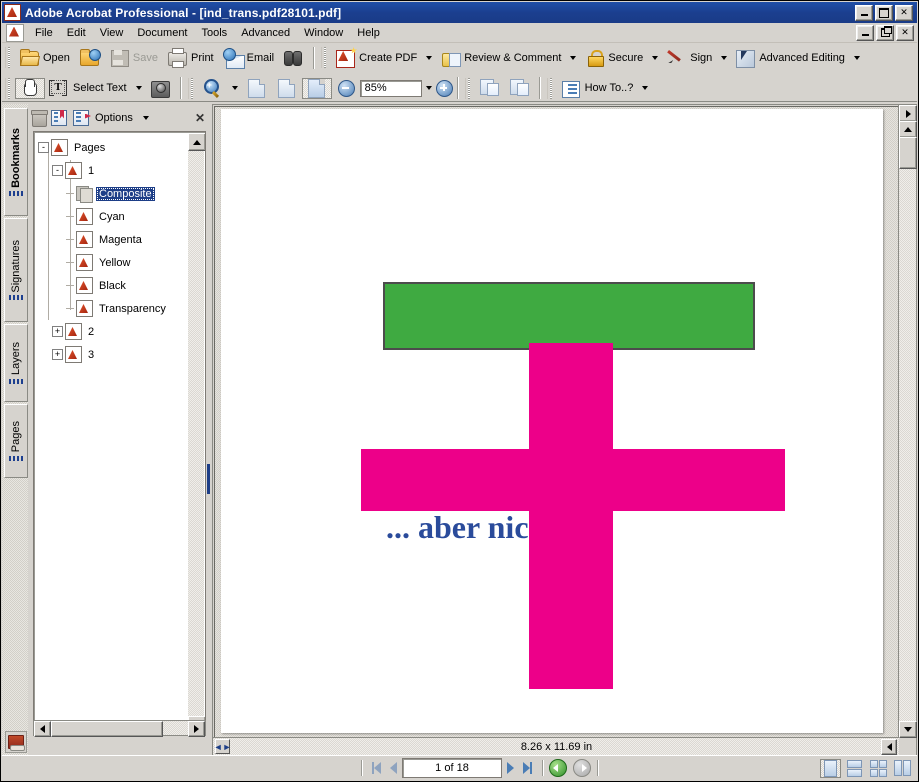 The image size is (919, 782). I want to click on previous-page-button, so click(393, 768).